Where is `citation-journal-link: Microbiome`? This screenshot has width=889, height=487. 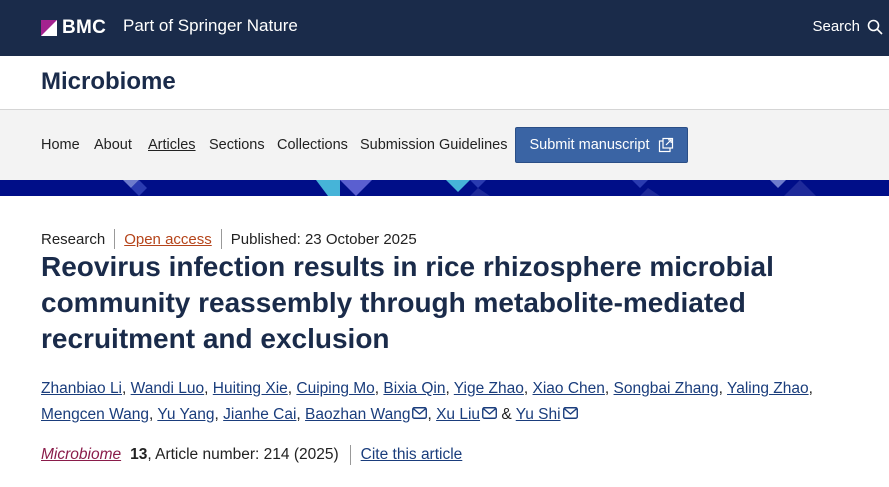 citation-journal-link: Microbiome is located at coordinates (81, 455).